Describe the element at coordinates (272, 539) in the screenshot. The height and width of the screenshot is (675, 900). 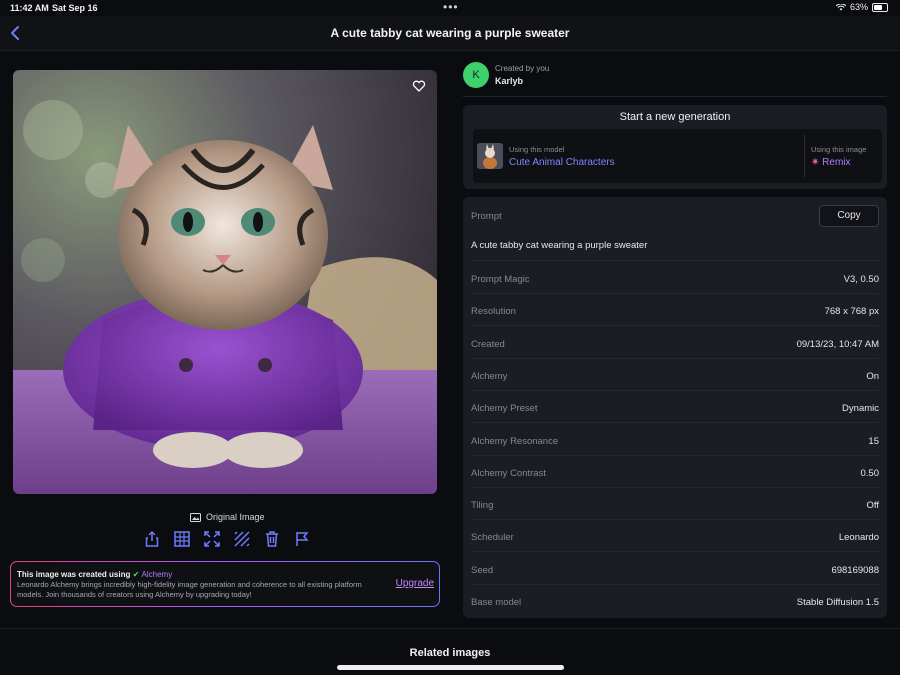
I see `trash-icon` at that location.